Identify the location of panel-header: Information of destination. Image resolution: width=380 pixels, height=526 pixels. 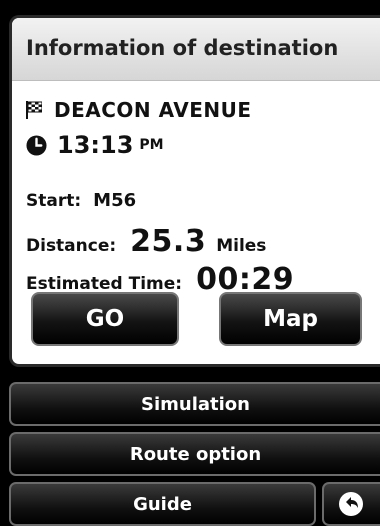
(196, 49).